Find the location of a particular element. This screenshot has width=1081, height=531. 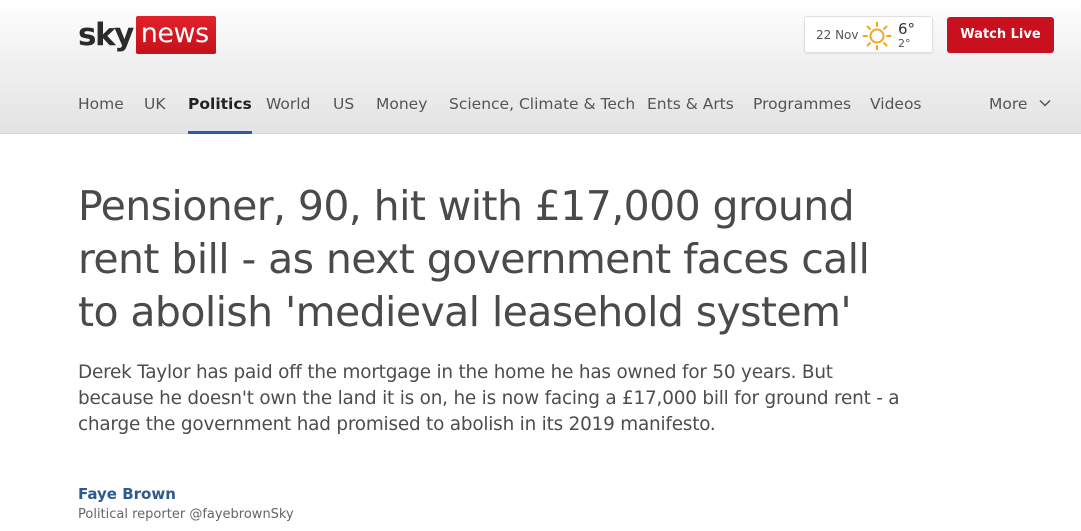

author-name-link: Faye Brown is located at coordinates (127, 494).